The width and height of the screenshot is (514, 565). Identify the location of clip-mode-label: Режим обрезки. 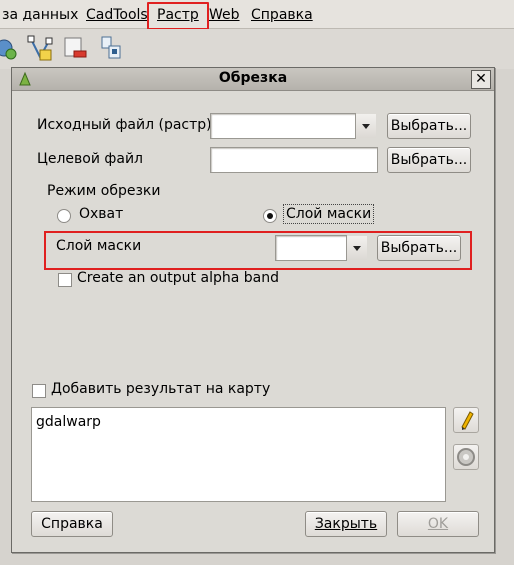
(104, 191).